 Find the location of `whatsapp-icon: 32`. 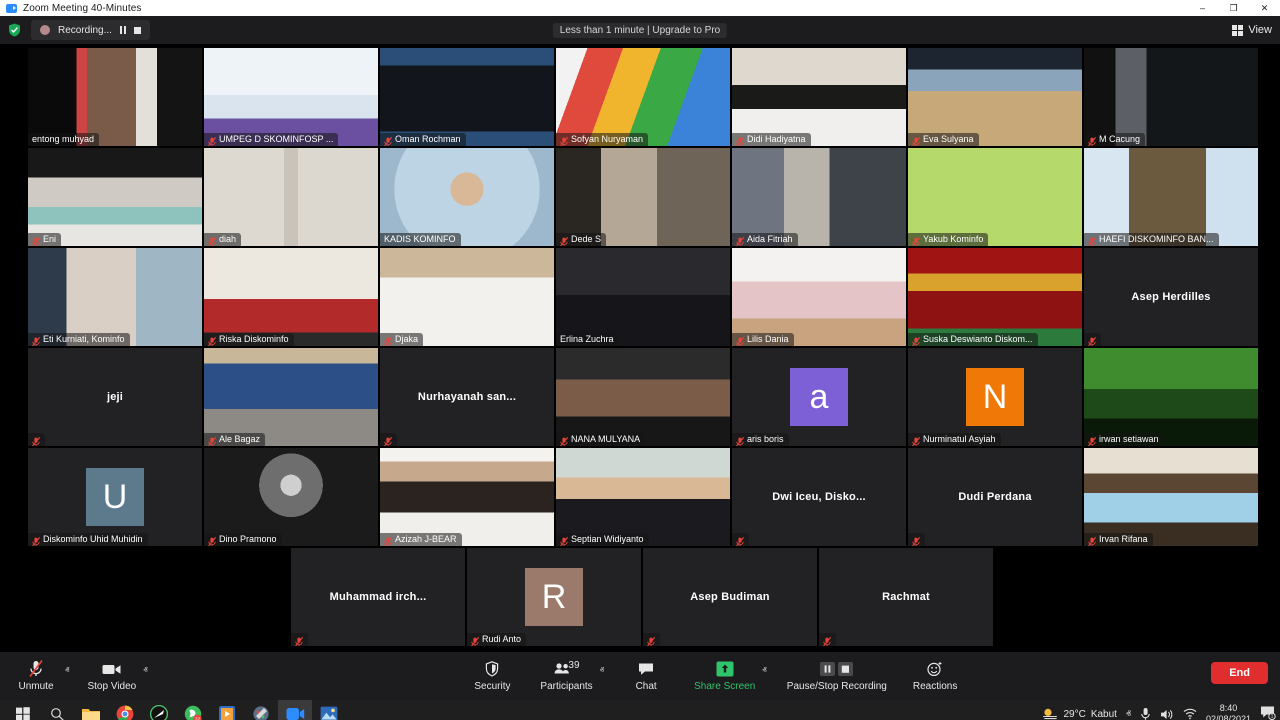

whatsapp-icon: 32 is located at coordinates (193, 710).